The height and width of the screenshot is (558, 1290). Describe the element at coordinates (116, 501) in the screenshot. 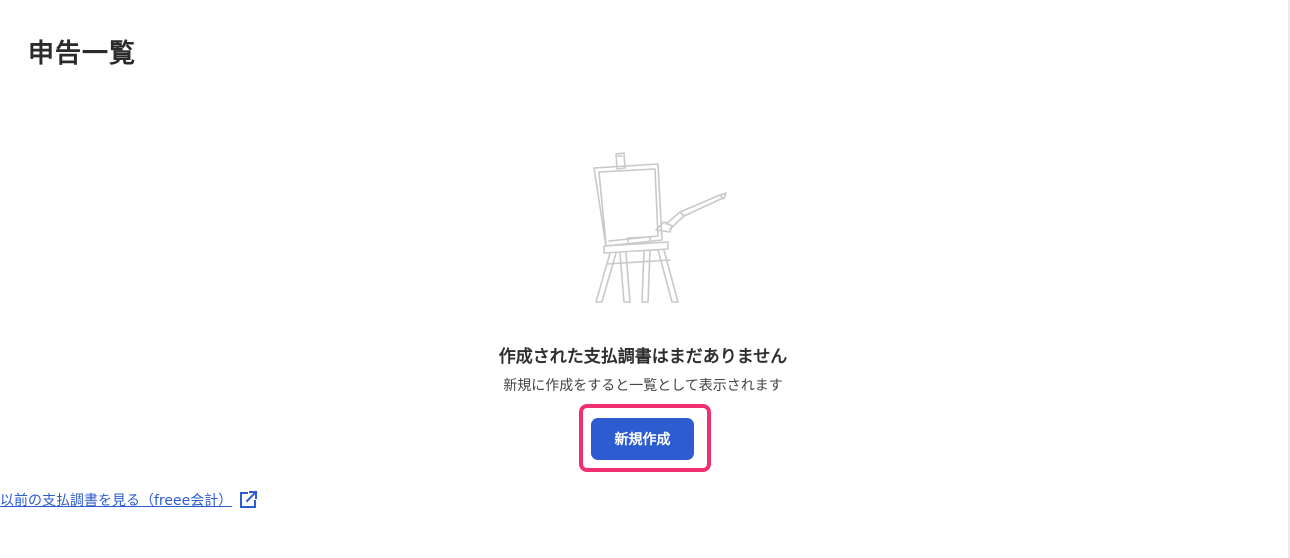

I see `old-records-link-label: 以前の支払調書を見る（freee会計）` at that location.